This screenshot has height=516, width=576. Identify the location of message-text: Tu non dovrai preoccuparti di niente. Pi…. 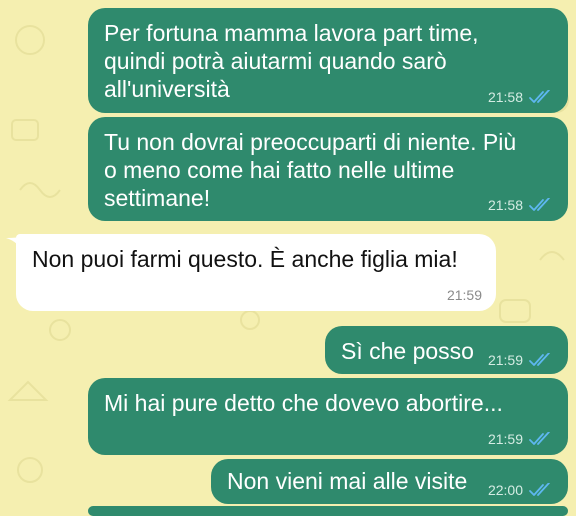
(310, 170).